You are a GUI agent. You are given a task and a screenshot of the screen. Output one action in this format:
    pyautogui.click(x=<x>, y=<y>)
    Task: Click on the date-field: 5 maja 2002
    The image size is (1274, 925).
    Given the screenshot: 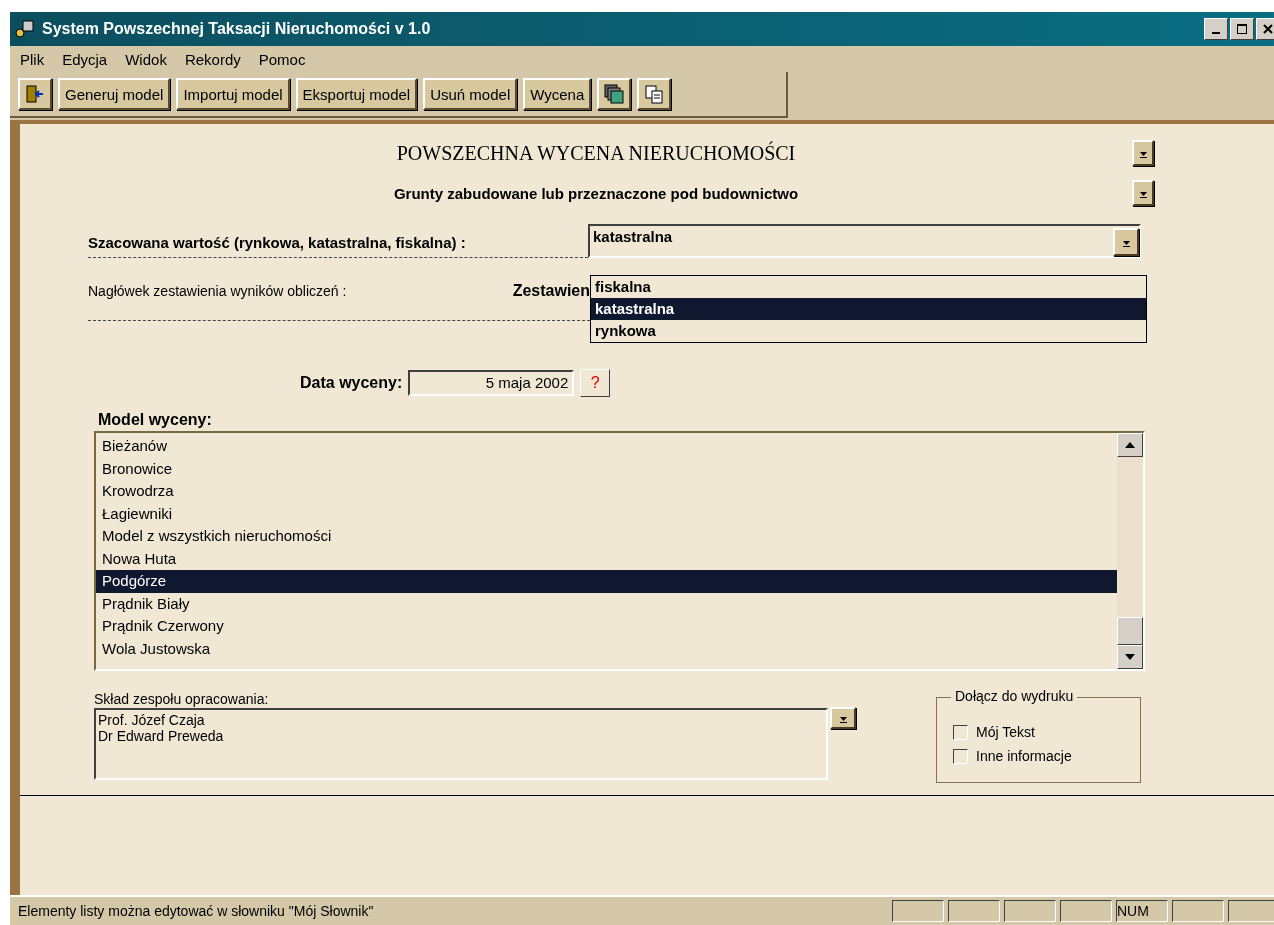 What is the action you would take?
    pyautogui.click(x=491, y=383)
    